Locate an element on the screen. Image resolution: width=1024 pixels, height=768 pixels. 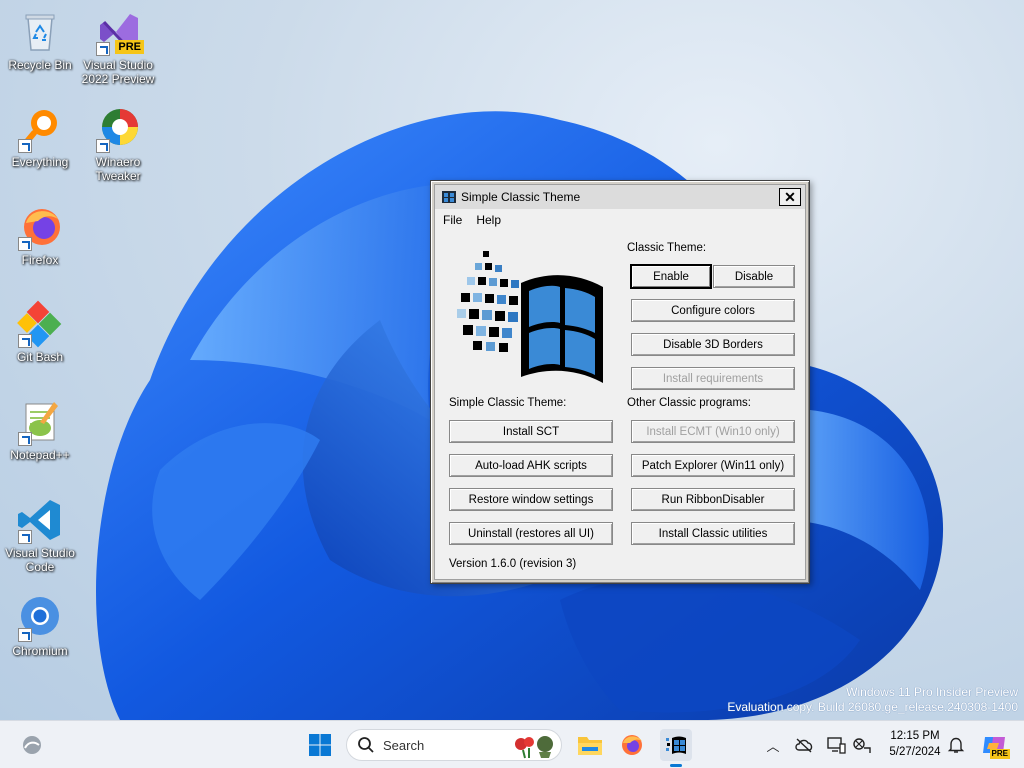
simple-classic-theme-section-label: Simple Classic Theme: is located at coordinates (508, 403).